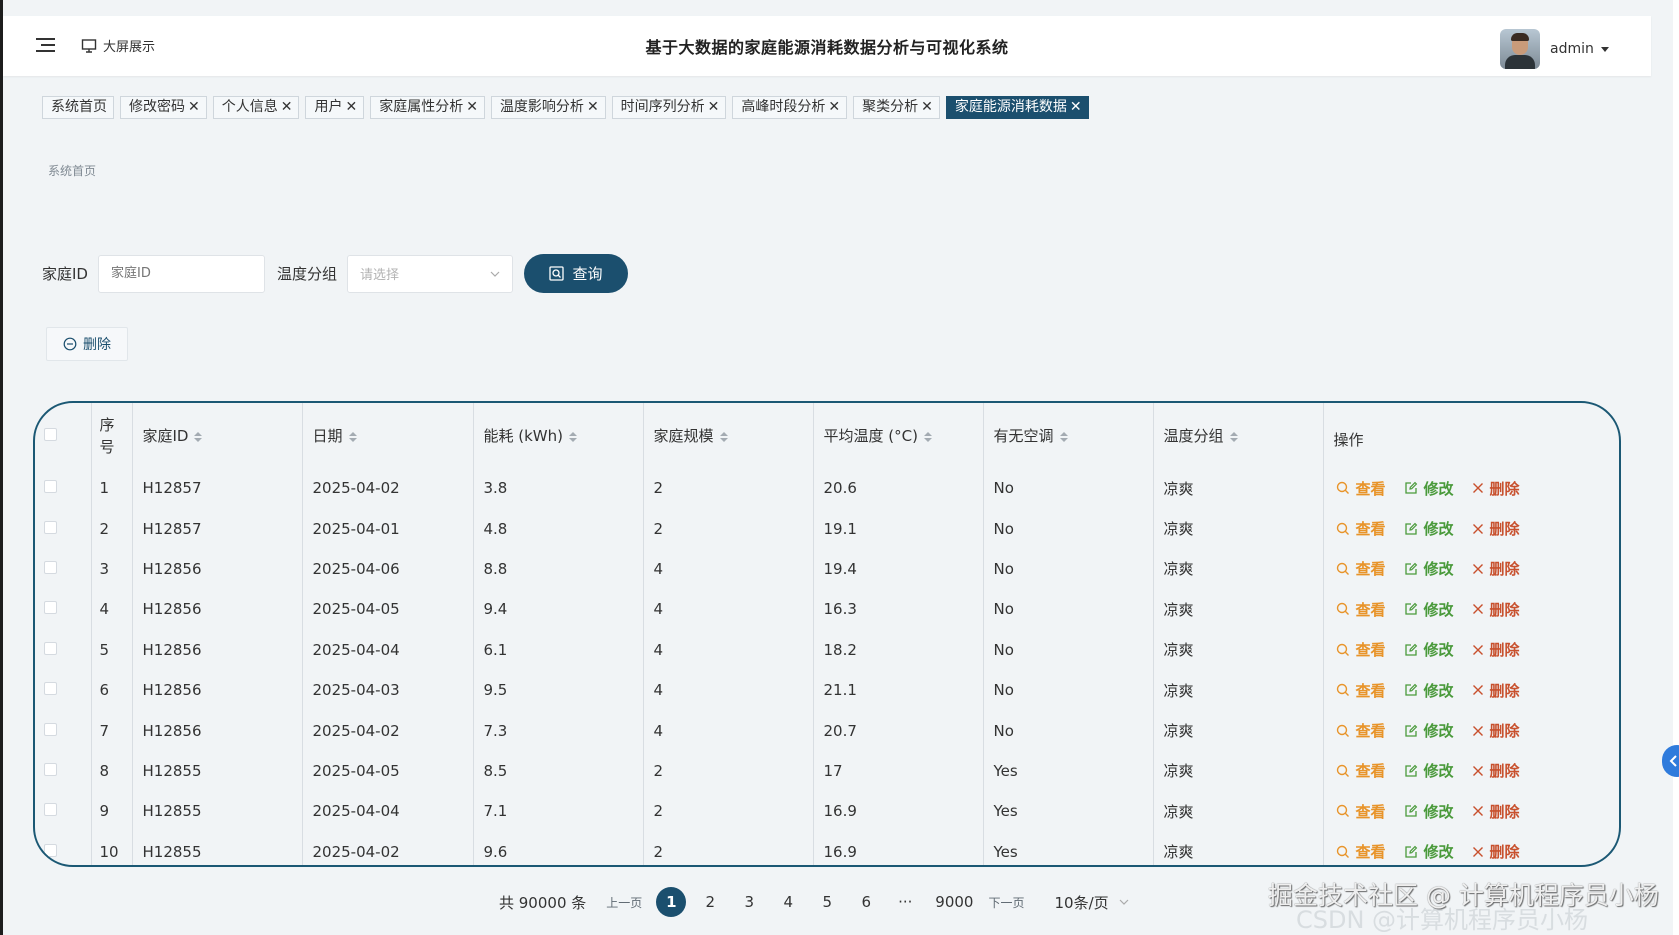 This screenshot has height=935, width=1679. I want to click on tab-4: 家庭属性分析 ✕, so click(427, 107).